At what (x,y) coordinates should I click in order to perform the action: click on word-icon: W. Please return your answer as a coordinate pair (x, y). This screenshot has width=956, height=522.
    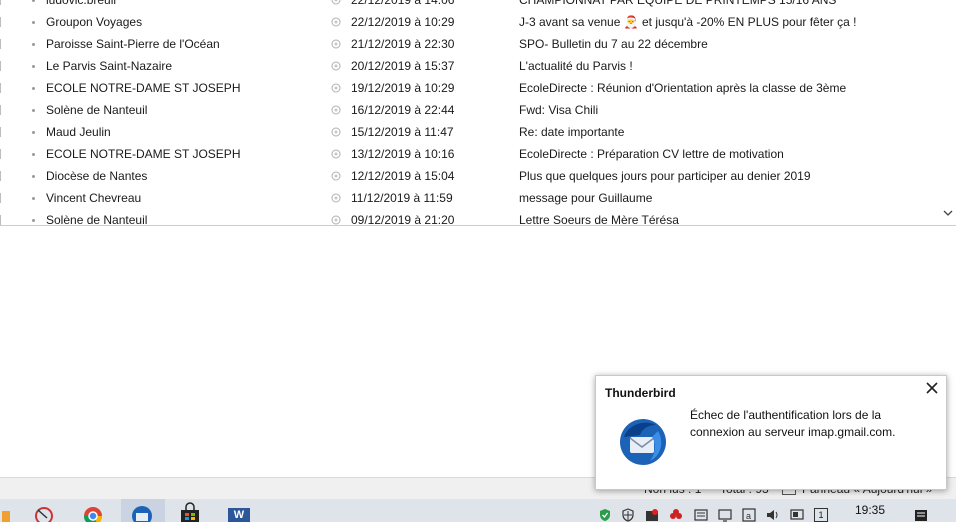
    Looking at the image, I should click on (239, 515).